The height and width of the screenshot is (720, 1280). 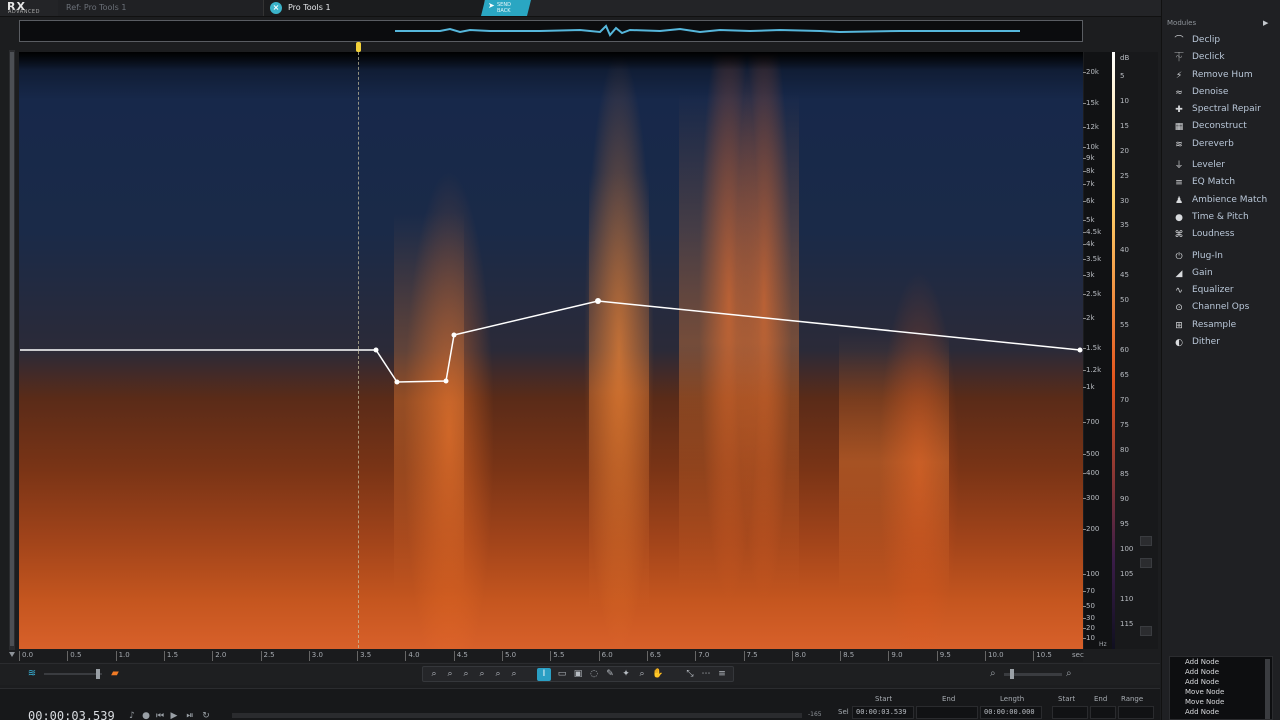 What do you see at coordinates (1267, 689) in the screenshot?
I see `history-scrollbar` at bounding box center [1267, 689].